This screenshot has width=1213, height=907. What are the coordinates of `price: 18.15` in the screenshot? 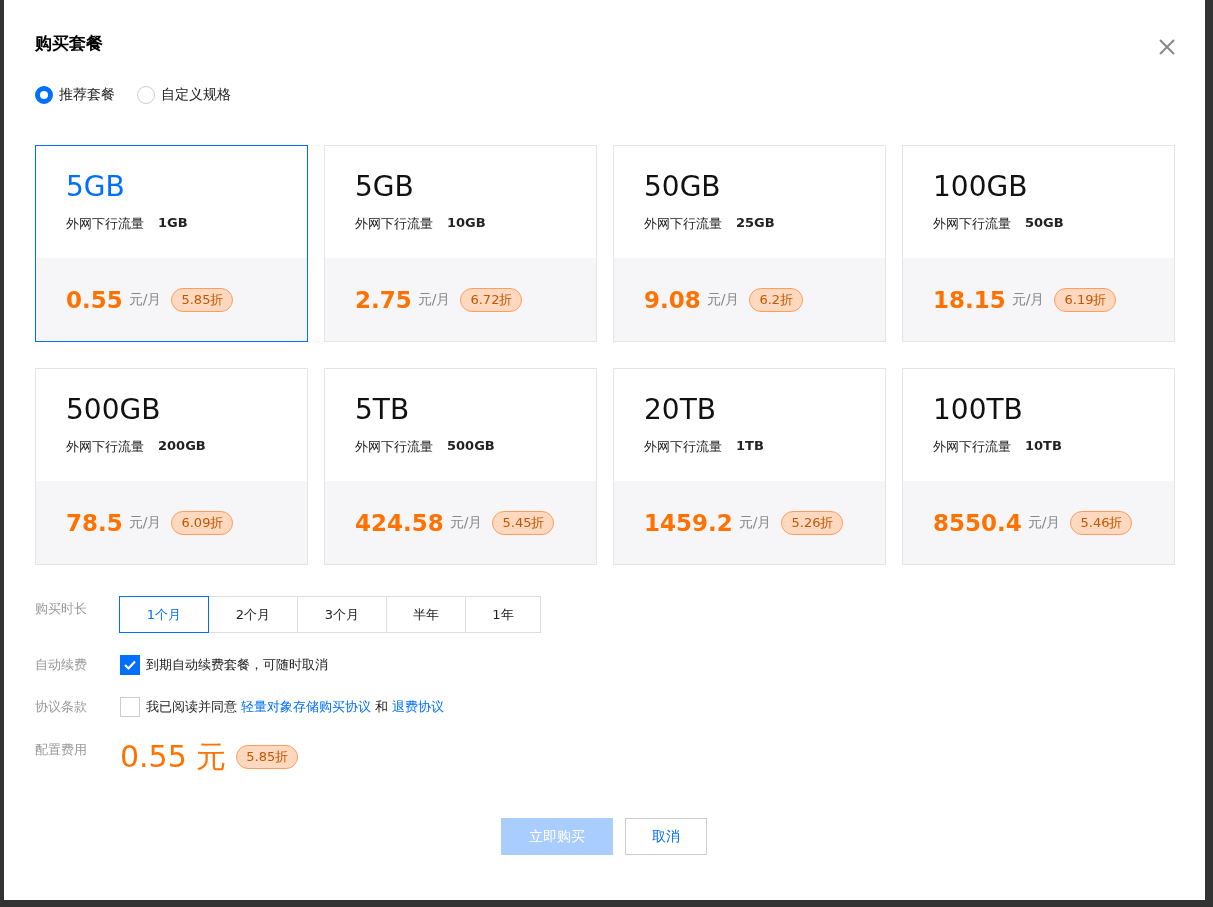 It's located at (969, 299).